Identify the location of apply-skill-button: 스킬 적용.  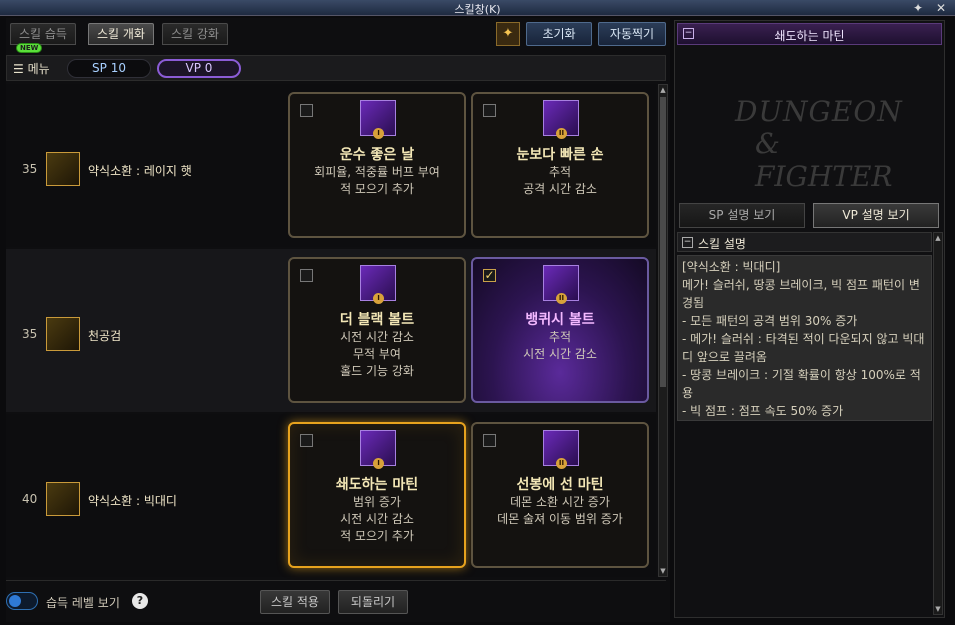
(295, 602).